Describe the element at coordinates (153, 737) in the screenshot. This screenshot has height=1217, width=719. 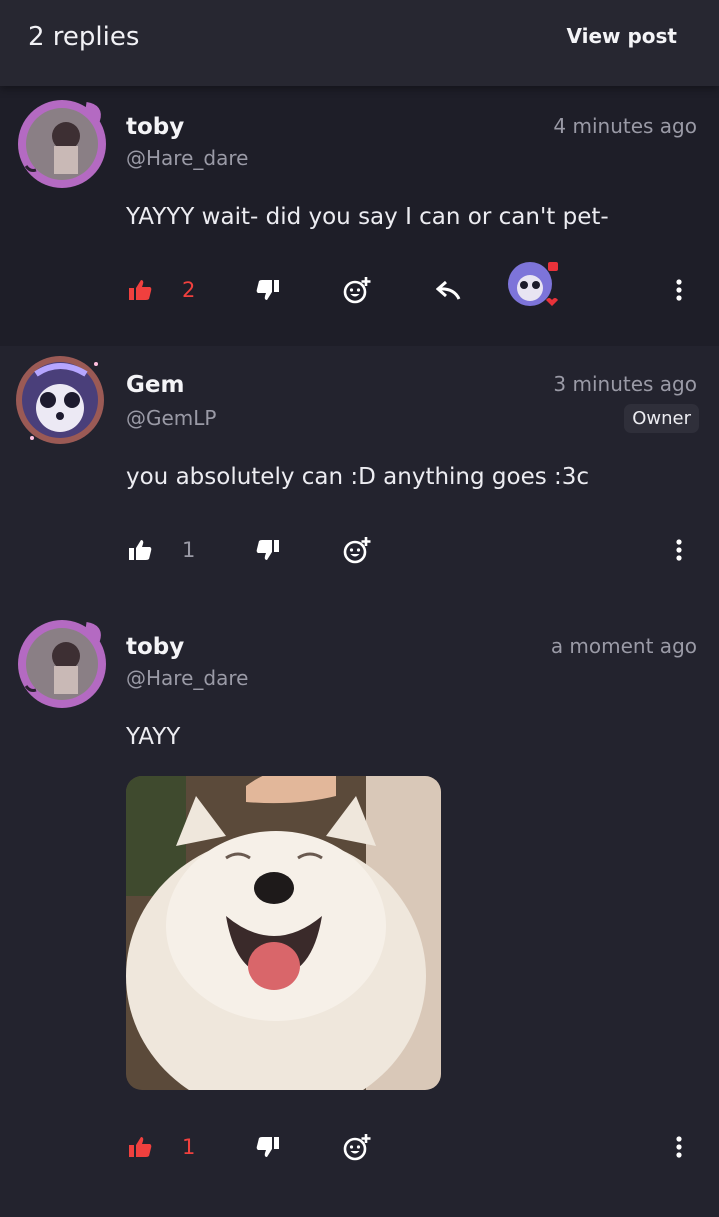
I see `comment-text: YAYY` at that location.